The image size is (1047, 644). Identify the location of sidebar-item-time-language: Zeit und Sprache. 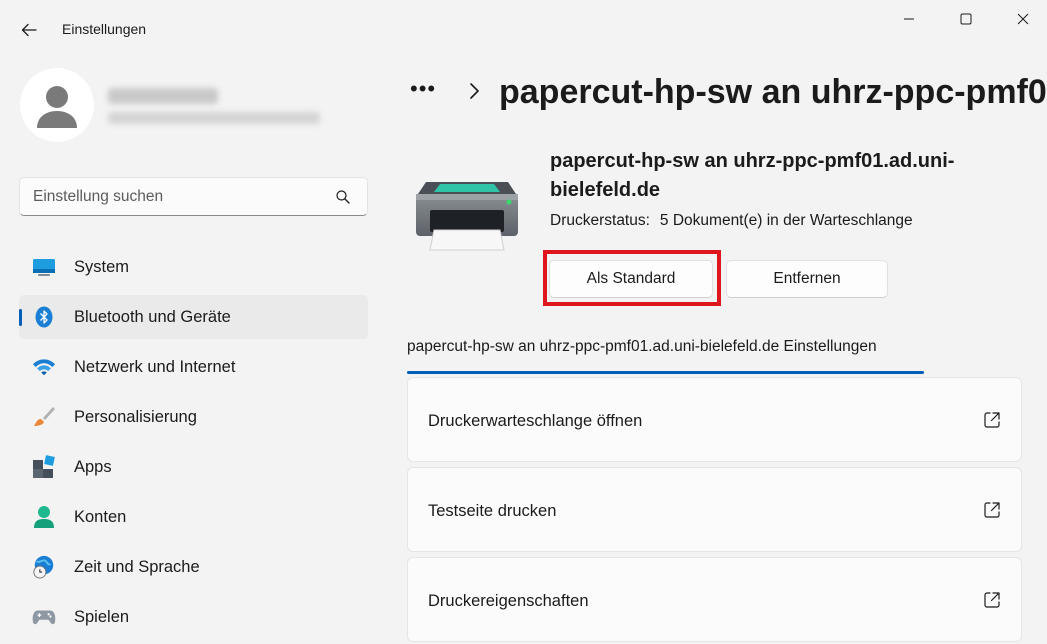
(193, 567).